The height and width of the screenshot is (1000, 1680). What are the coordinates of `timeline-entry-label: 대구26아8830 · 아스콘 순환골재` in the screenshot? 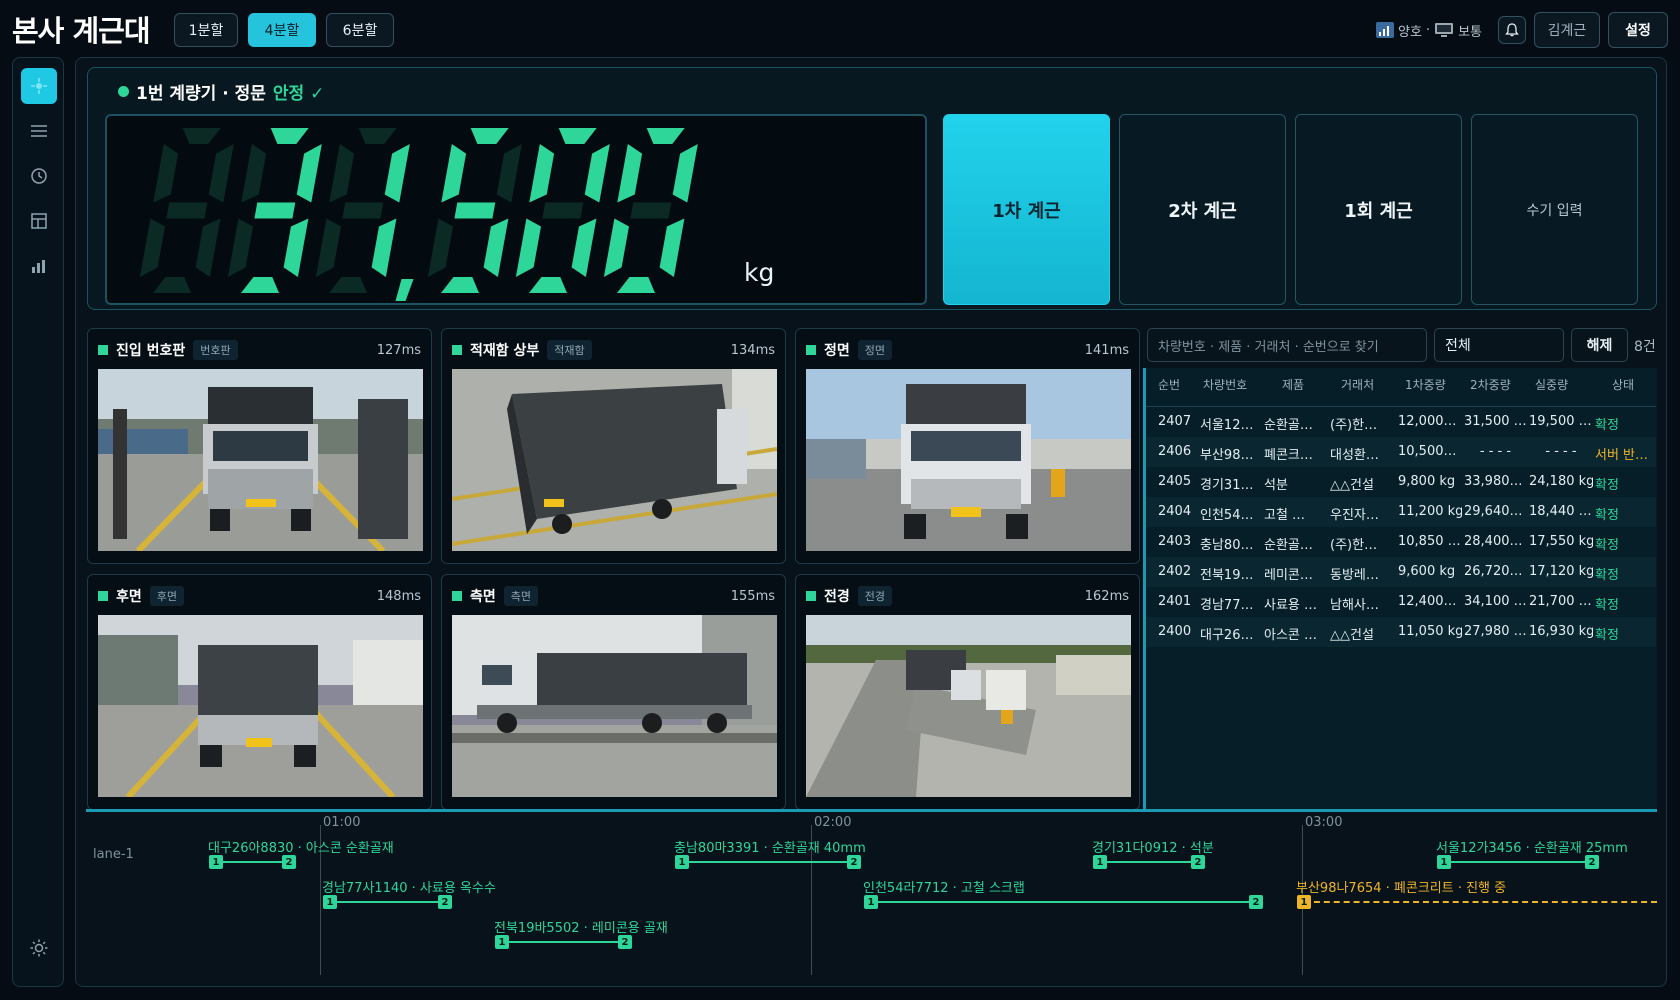 It's located at (301, 846).